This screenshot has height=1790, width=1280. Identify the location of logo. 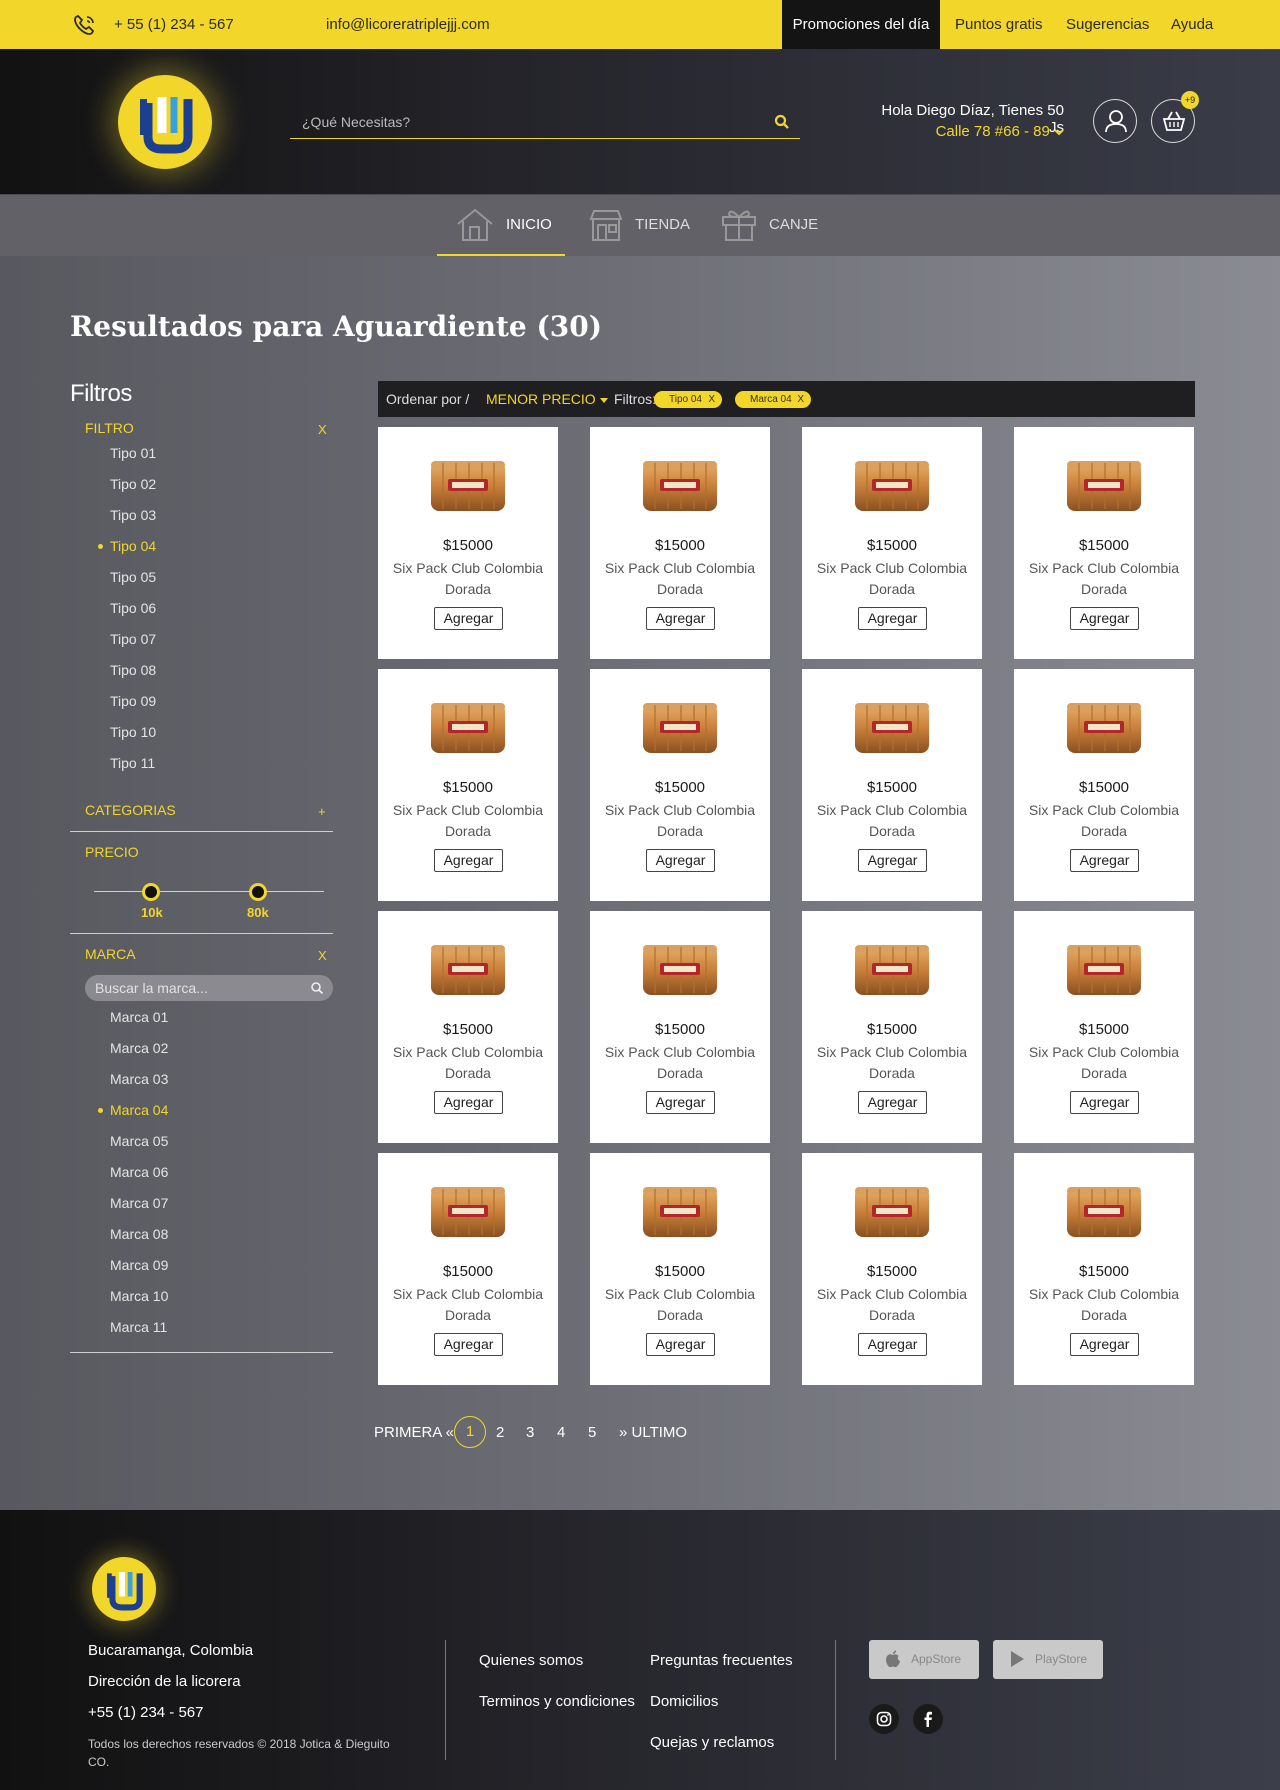
(165, 122).